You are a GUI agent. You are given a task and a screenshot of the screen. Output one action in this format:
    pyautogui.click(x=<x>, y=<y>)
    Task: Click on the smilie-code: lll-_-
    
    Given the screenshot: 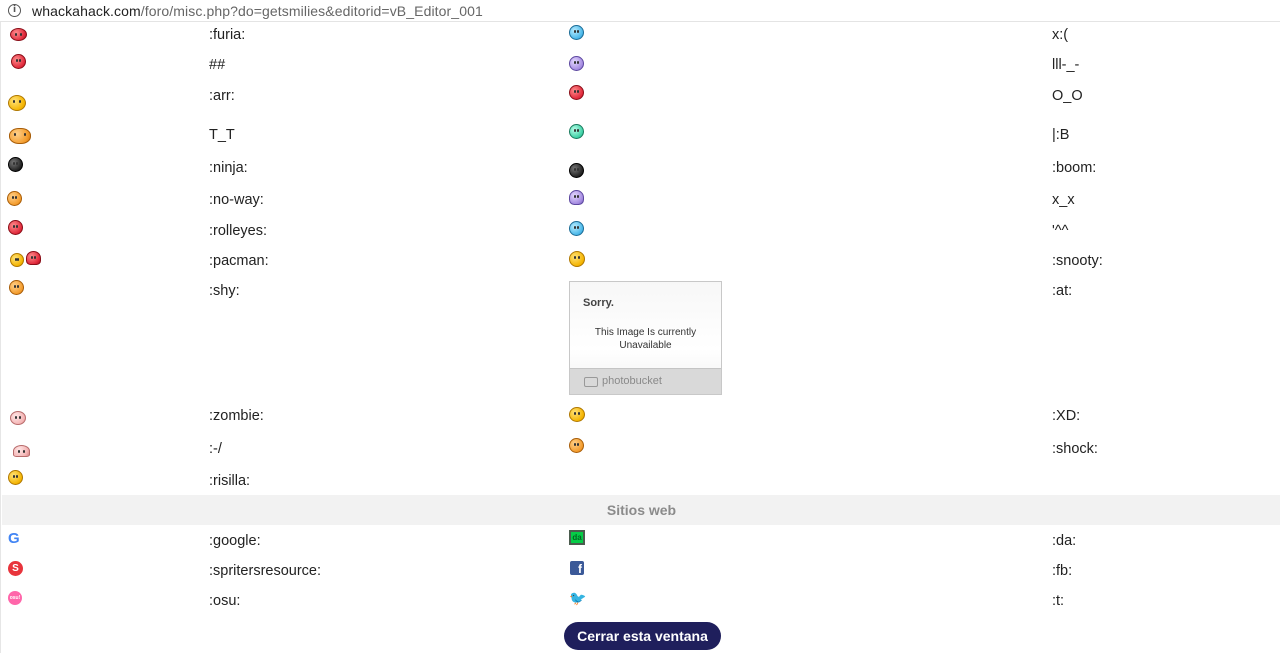 What is the action you would take?
    pyautogui.click(x=1066, y=65)
    